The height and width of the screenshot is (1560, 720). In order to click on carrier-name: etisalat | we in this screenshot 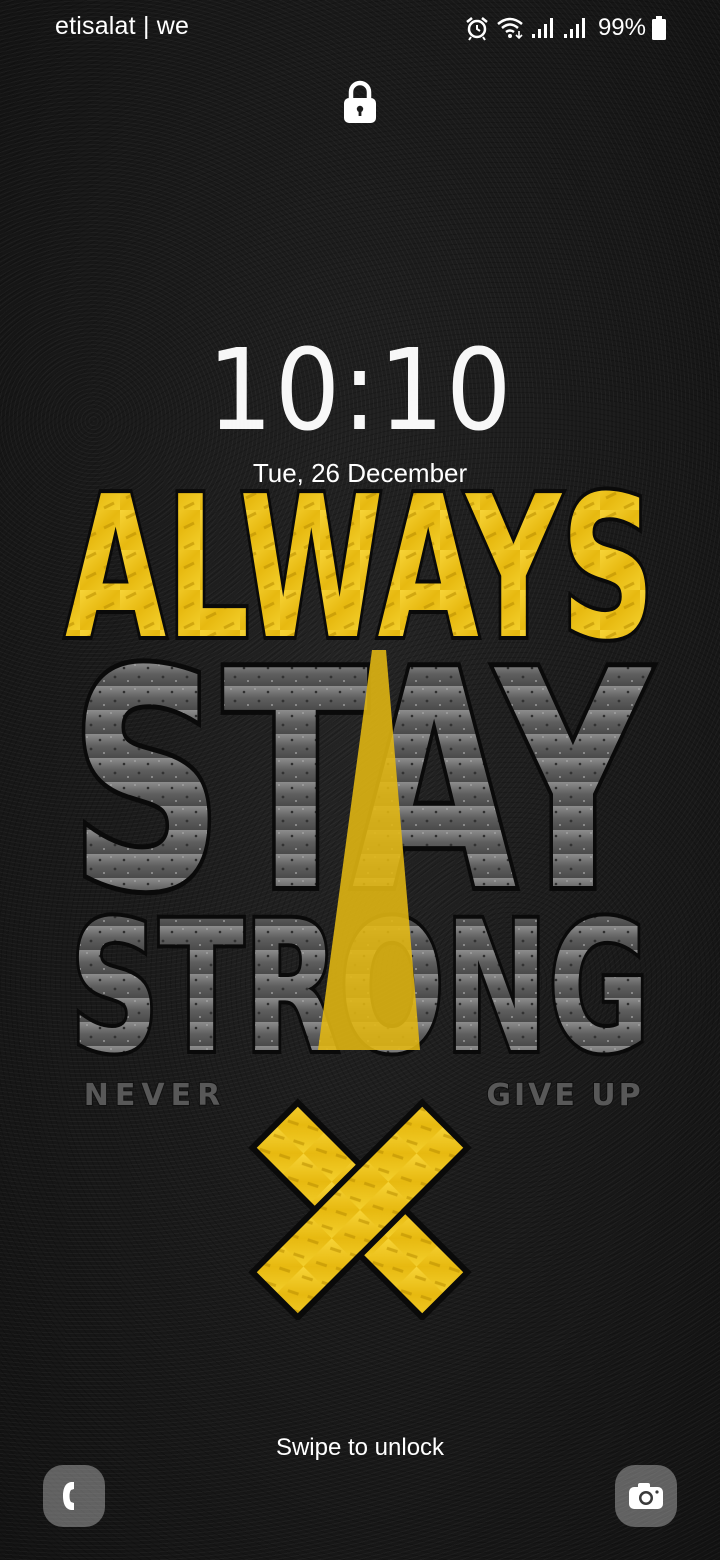, I will do `click(122, 26)`.